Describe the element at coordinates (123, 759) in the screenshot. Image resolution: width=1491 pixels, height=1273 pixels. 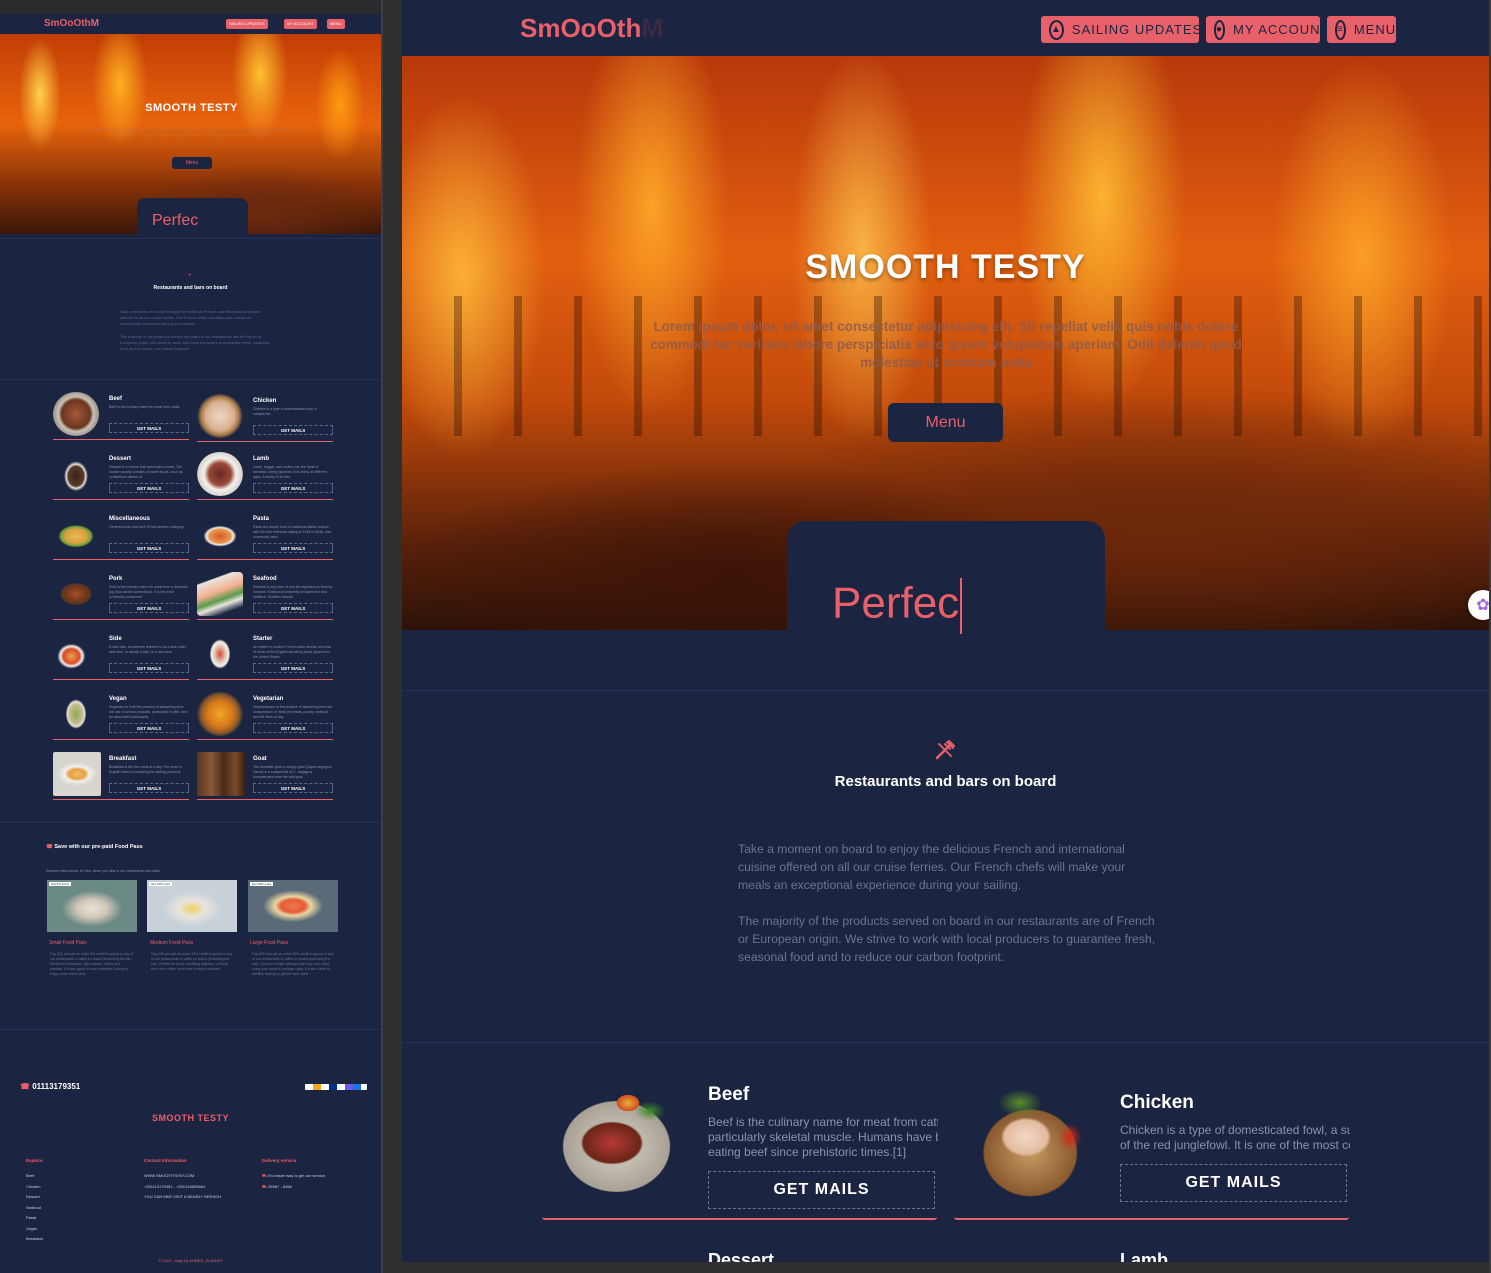
I see `mini-card-title: Breakfast` at that location.